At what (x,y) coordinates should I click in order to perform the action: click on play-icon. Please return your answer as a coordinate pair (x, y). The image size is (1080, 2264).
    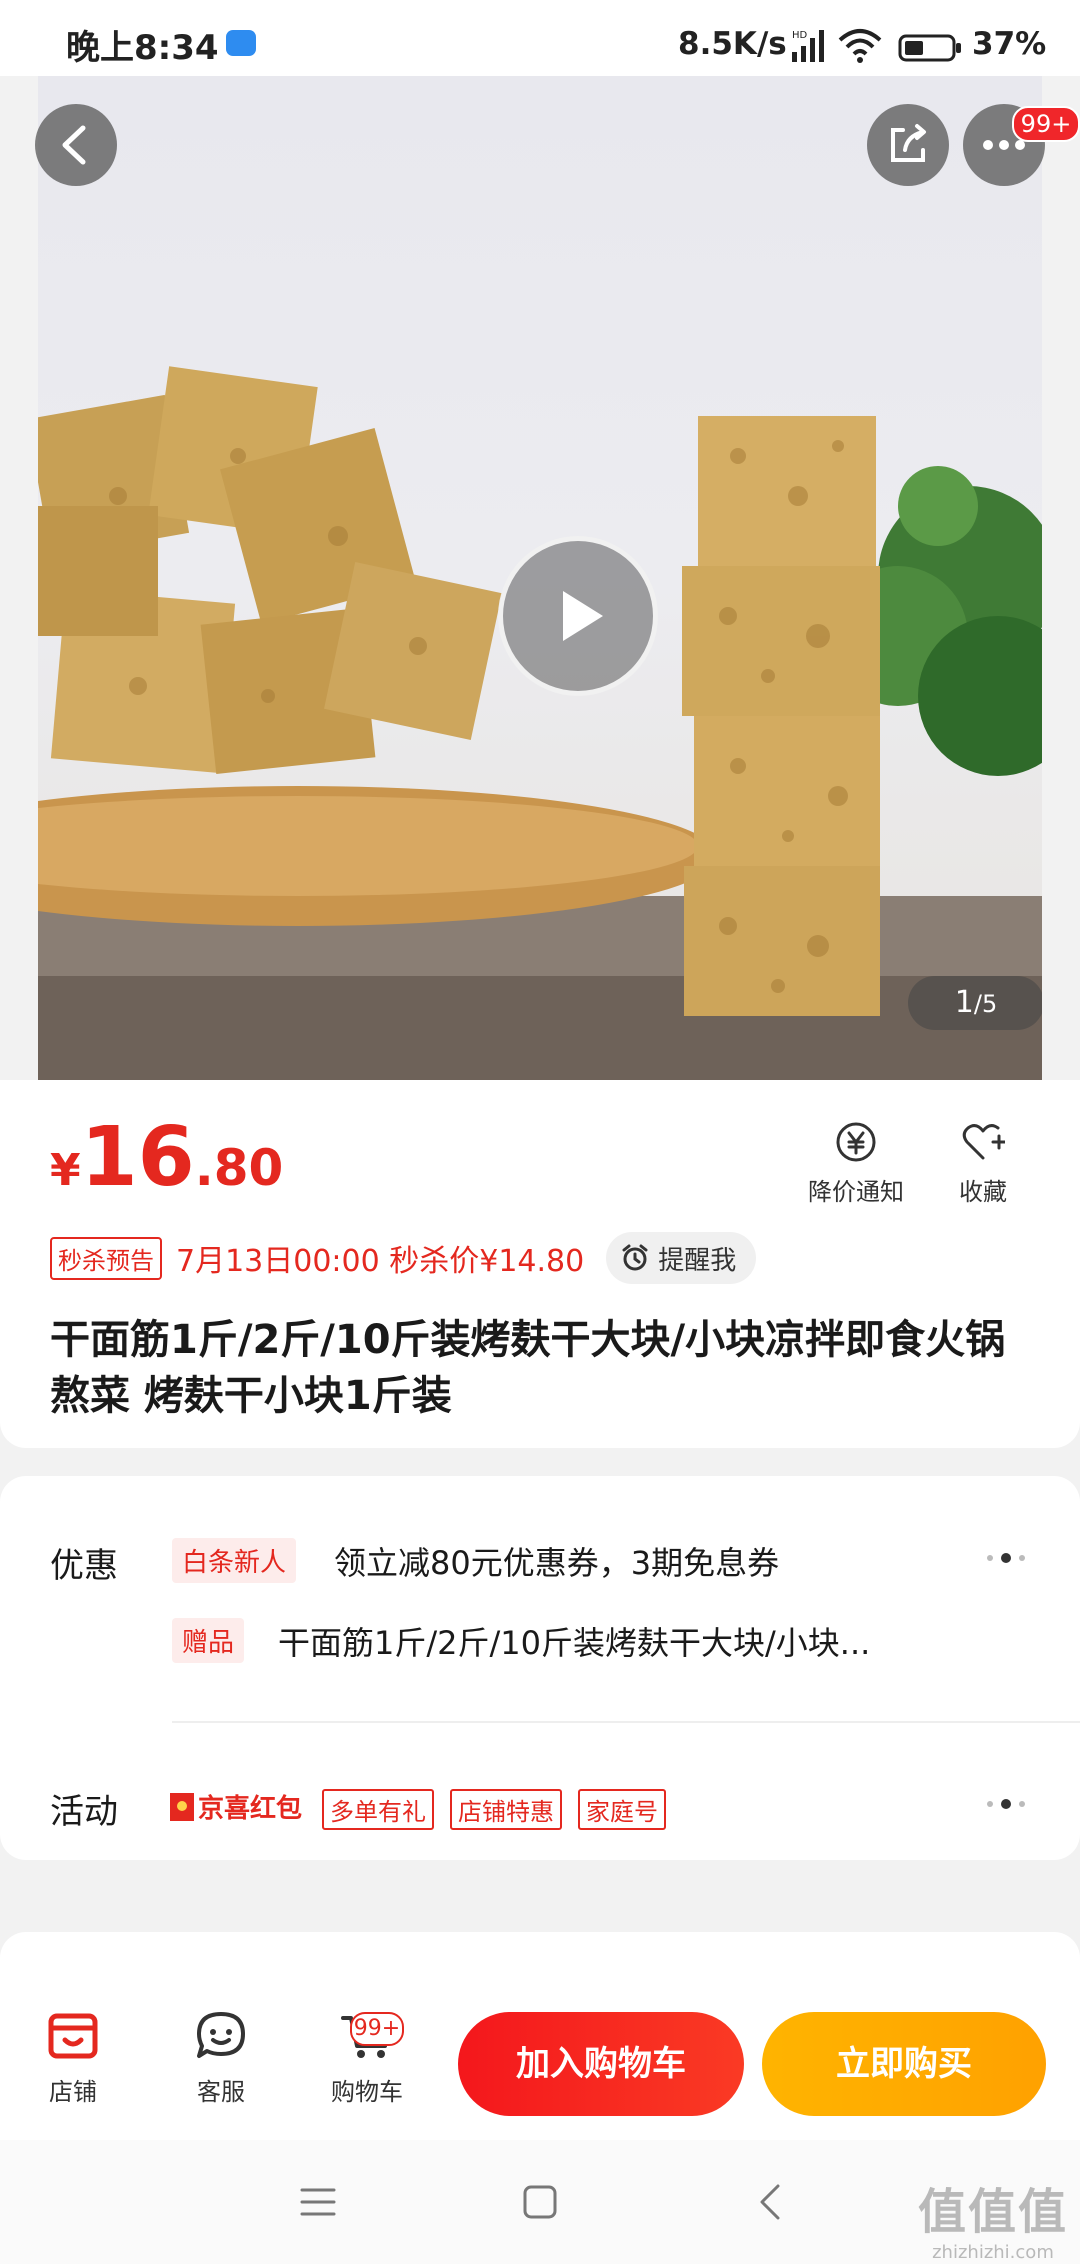
    Looking at the image, I should click on (583, 616).